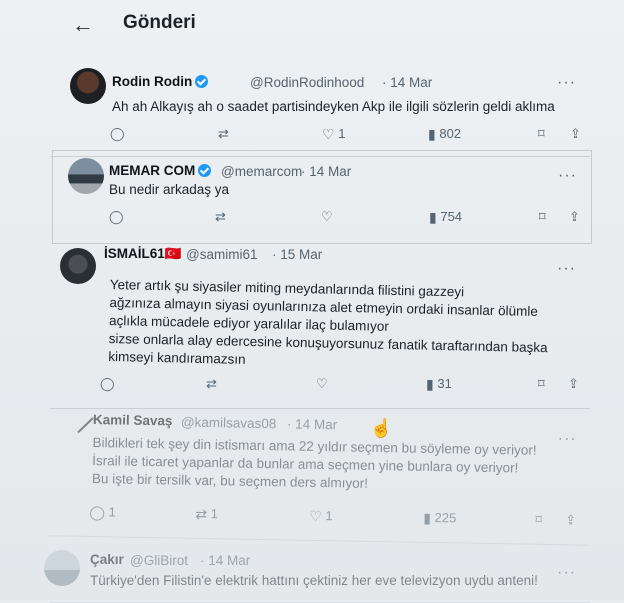 This screenshot has width=624, height=603. Describe the element at coordinates (169, 189) in the screenshot. I see `post-text: Bu nedir arkadaş ya` at that location.